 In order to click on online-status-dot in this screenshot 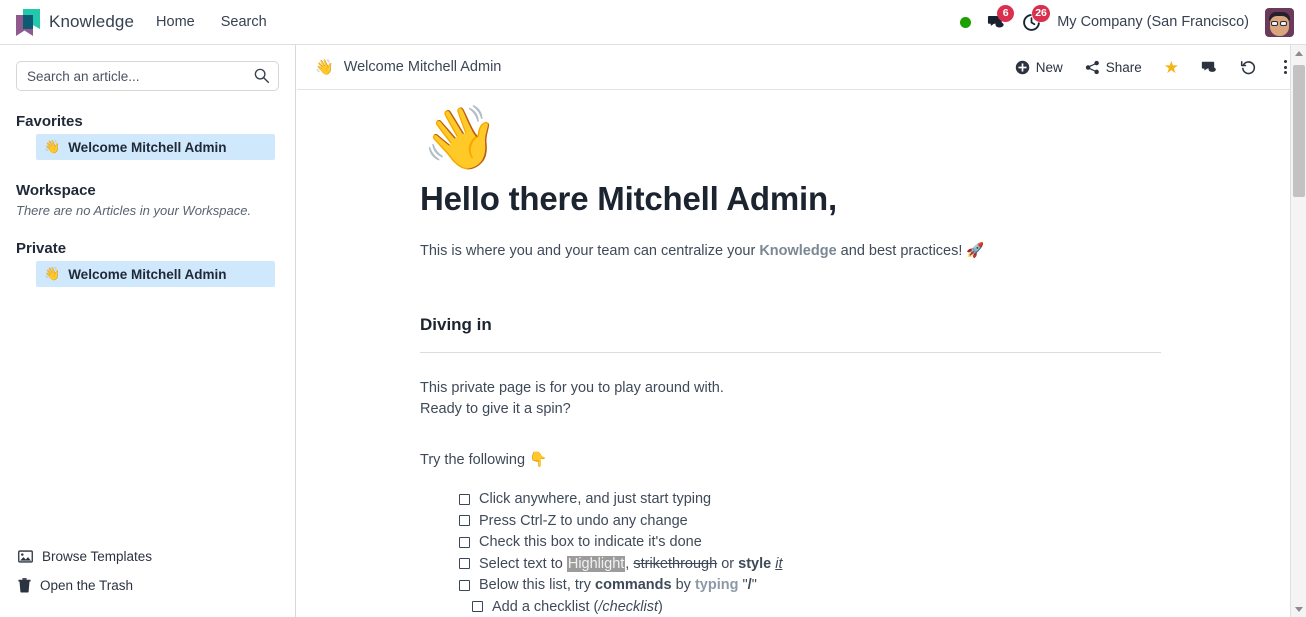, I will do `click(966, 22)`.